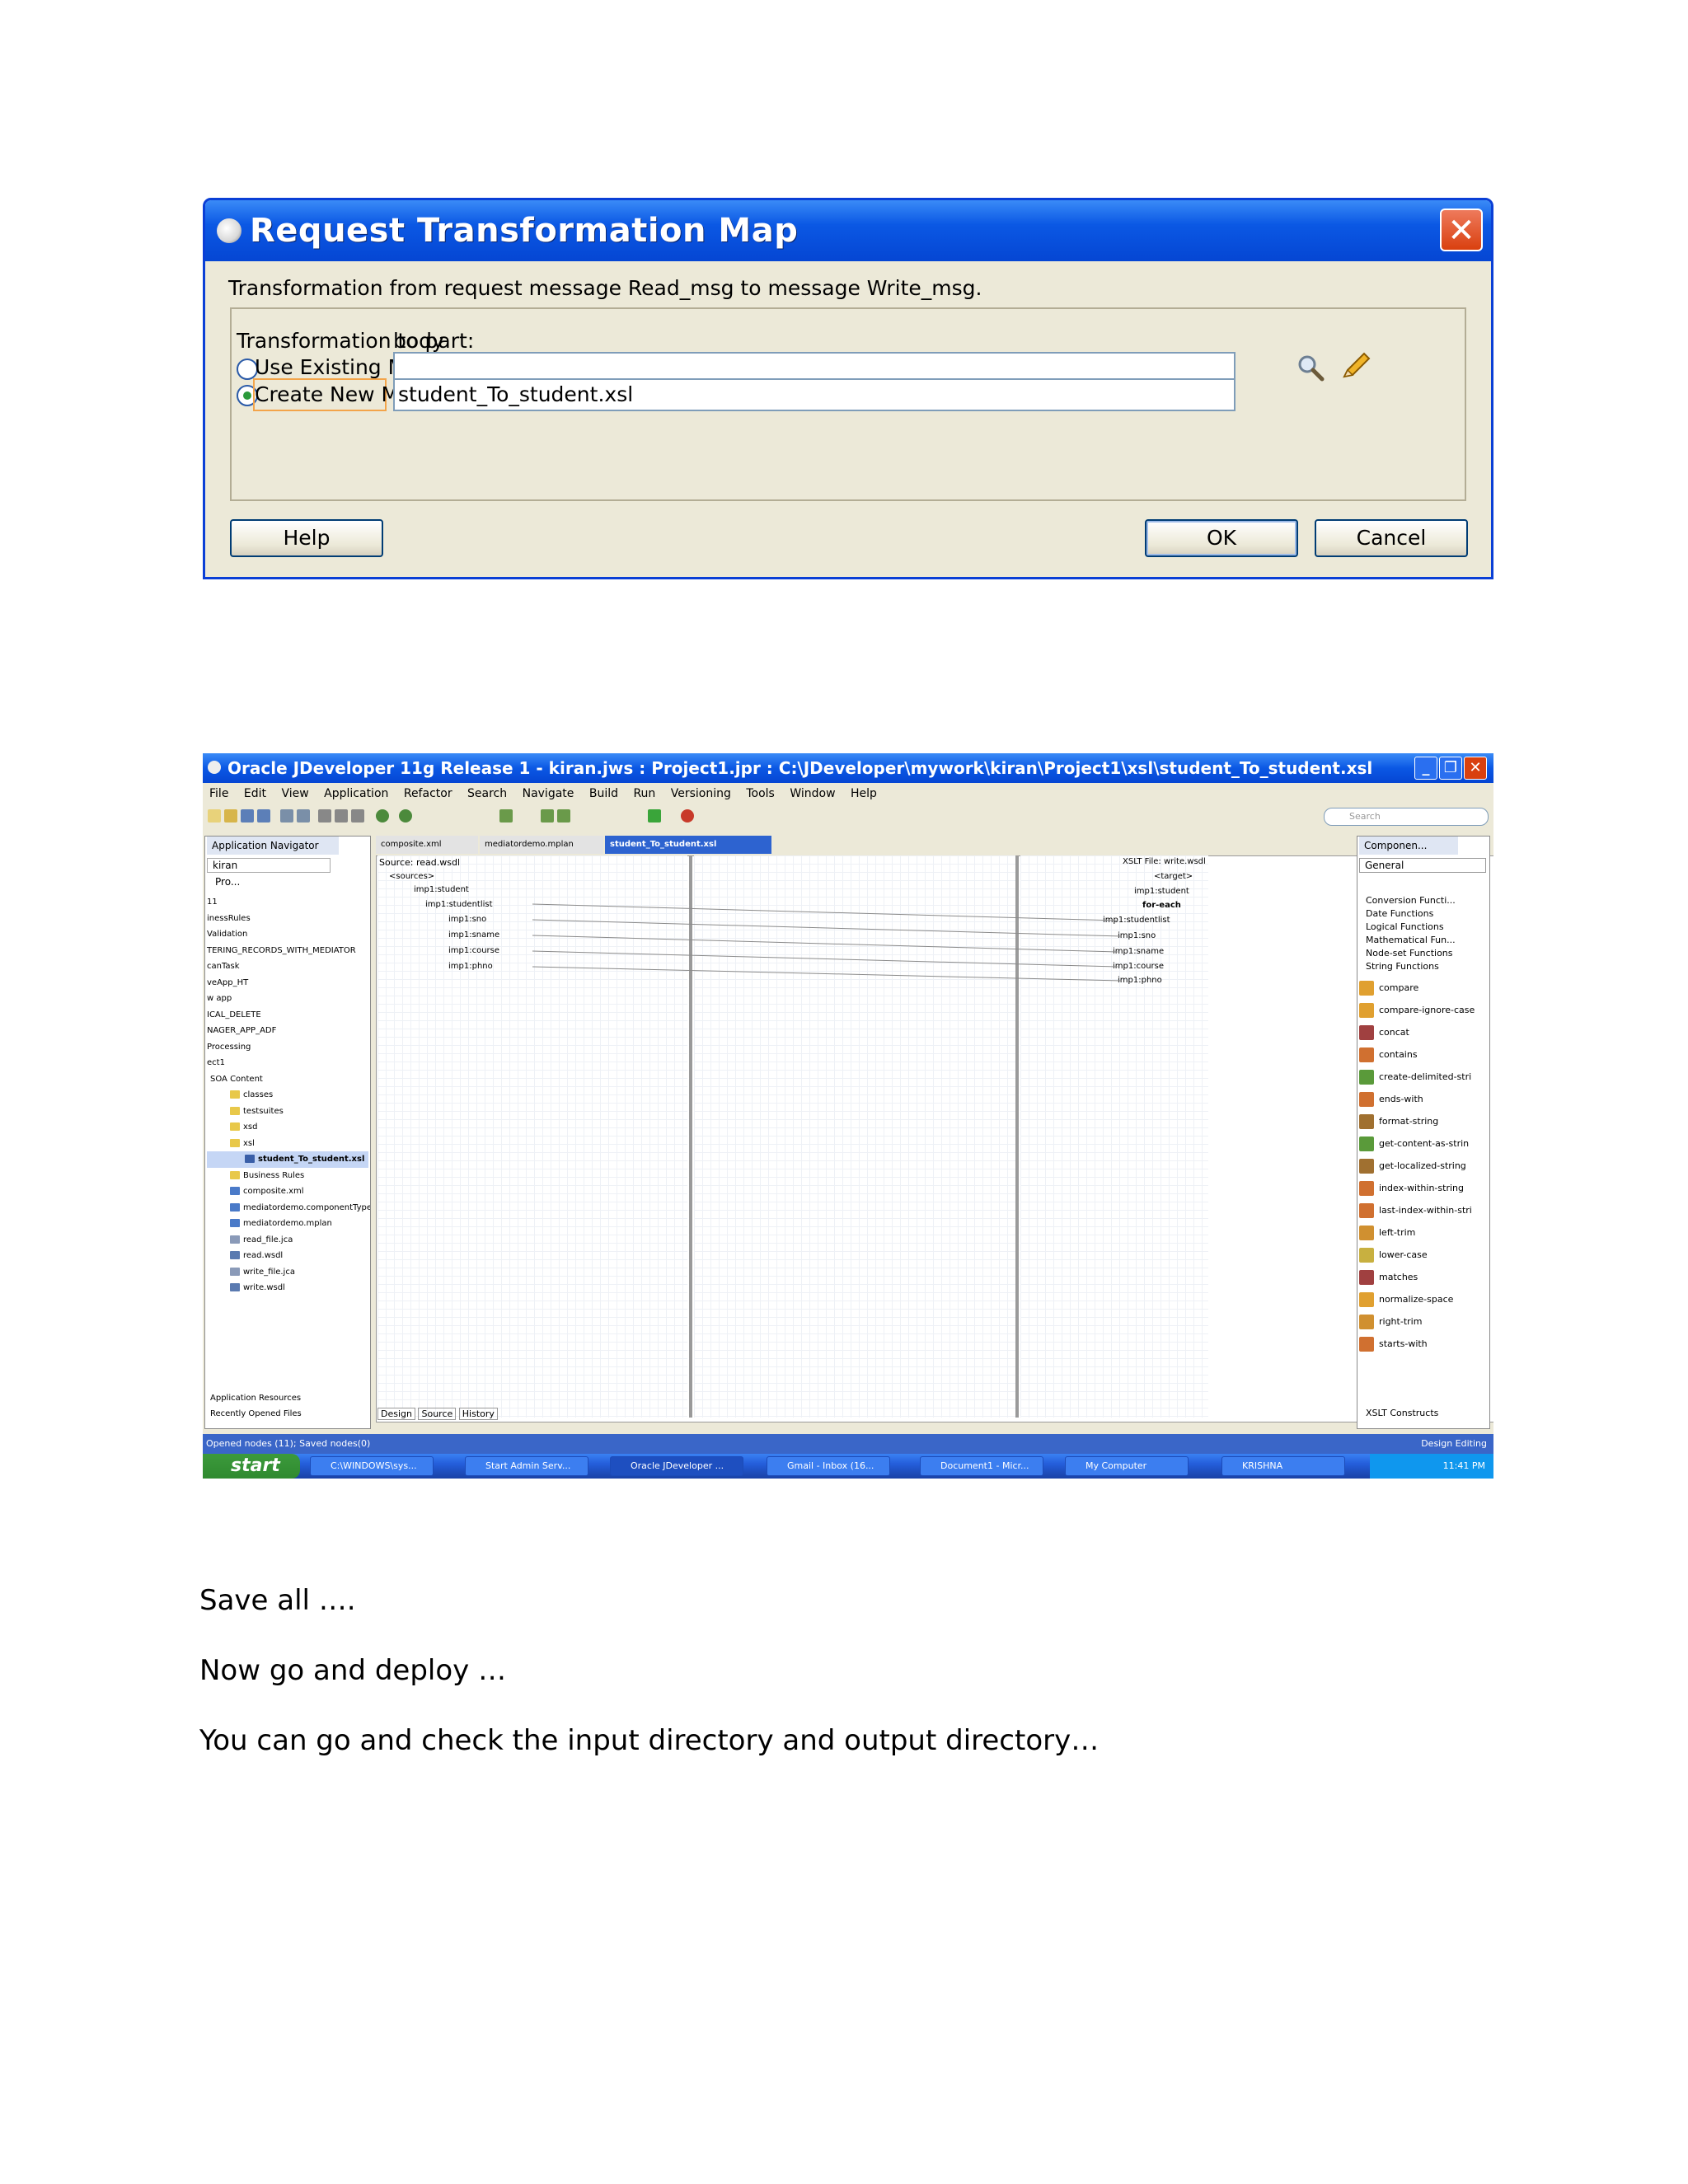  What do you see at coordinates (287, 951) in the screenshot?
I see `tree-item: TERING_RECORDS_WITH_MEDIATOR` at bounding box center [287, 951].